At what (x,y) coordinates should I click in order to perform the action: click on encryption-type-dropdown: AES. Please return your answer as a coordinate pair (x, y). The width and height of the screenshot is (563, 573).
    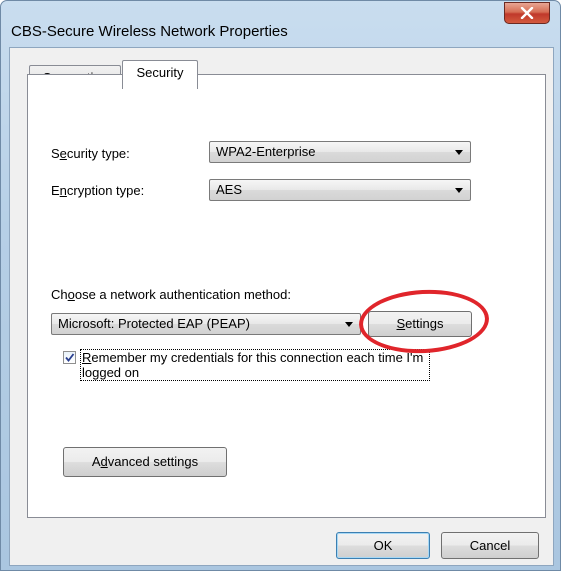
    Looking at the image, I should click on (340, 190).